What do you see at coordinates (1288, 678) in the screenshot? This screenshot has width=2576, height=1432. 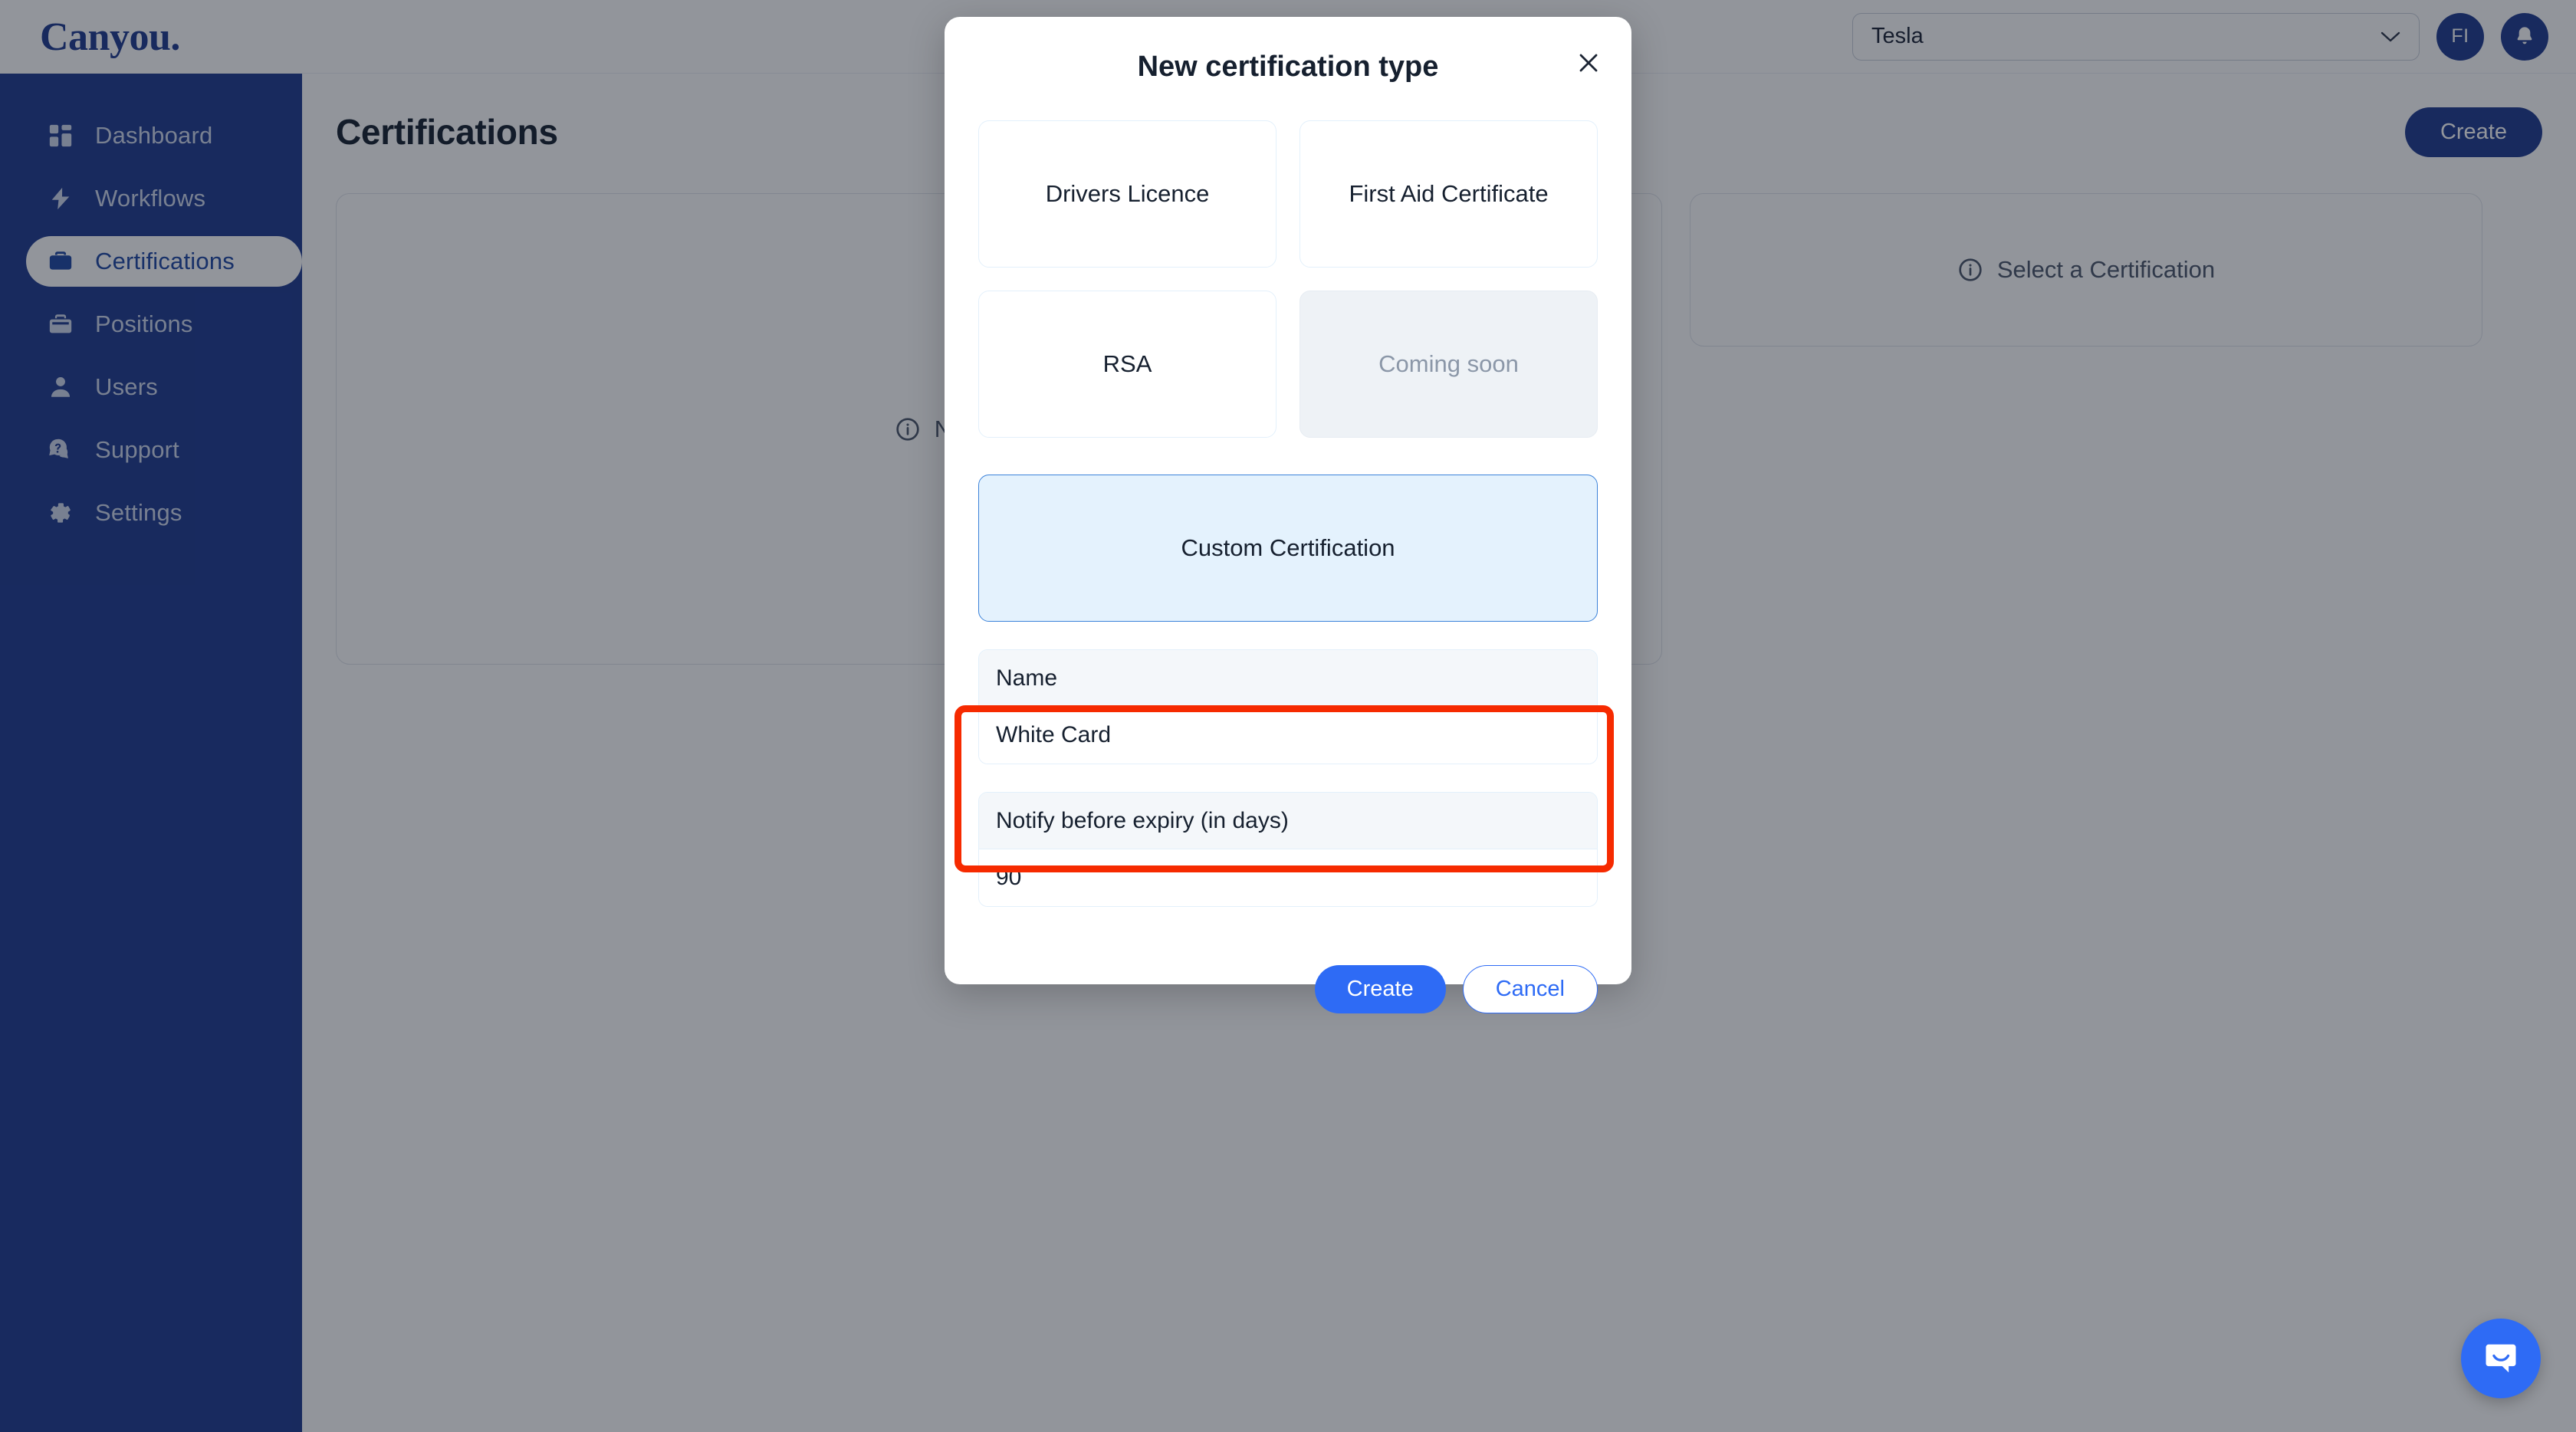 I see `name-field-label: Name` at bounding box center [1288, 678].